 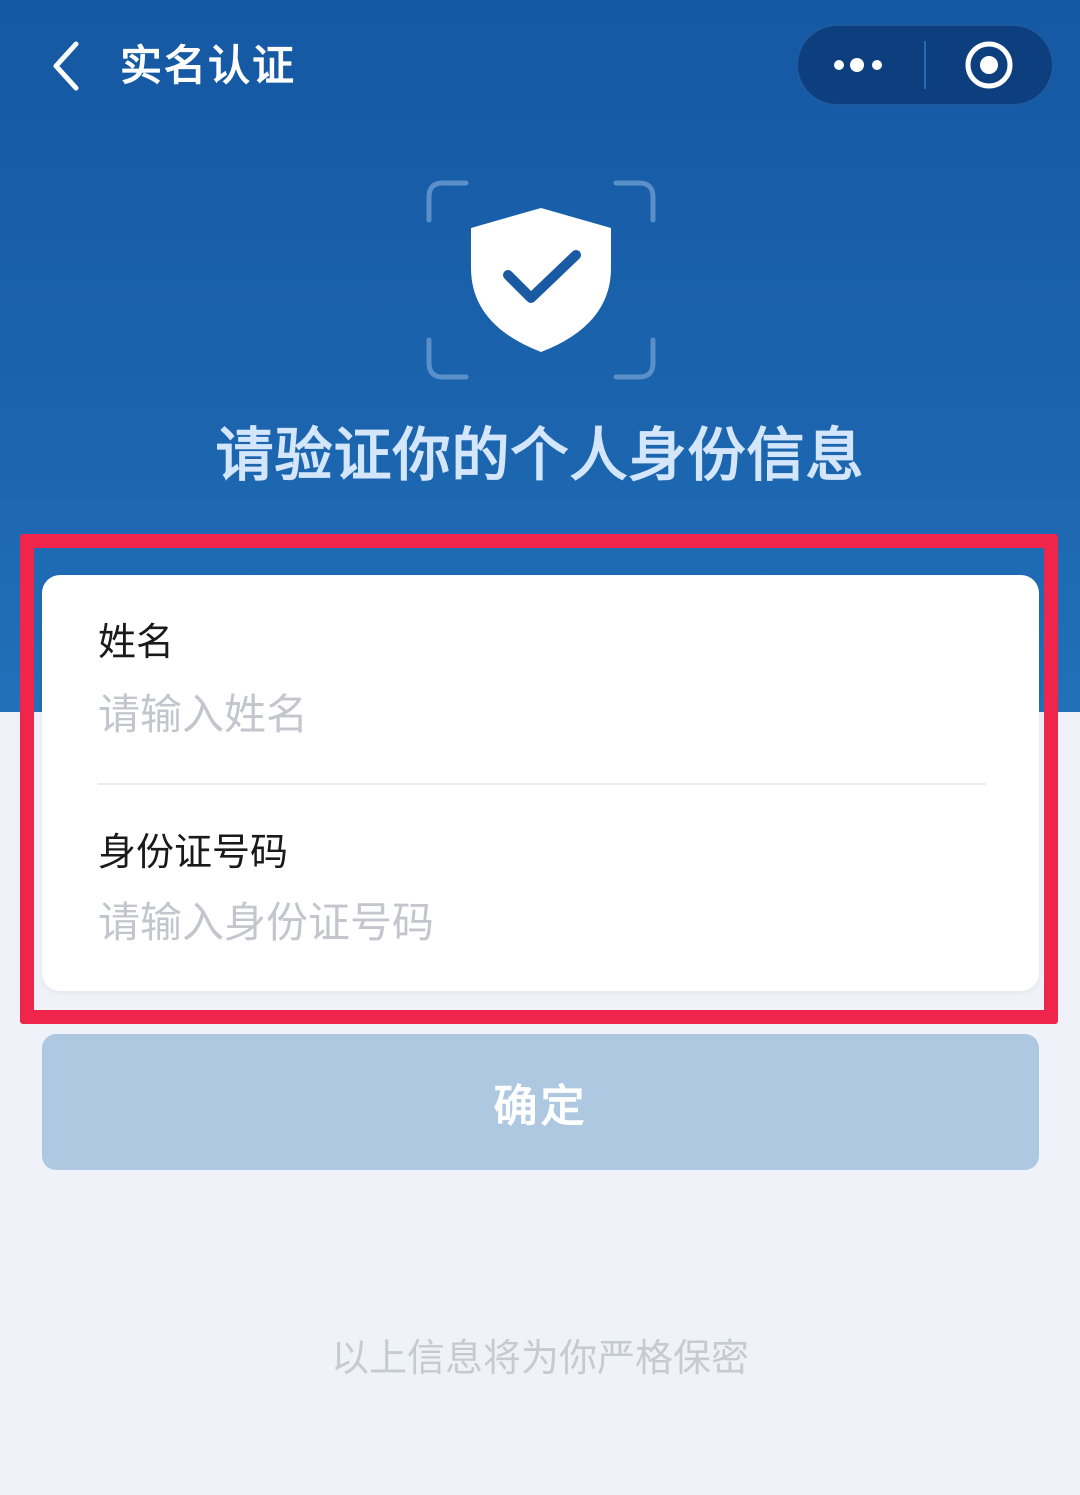 I want to click on more-button, so click(x=861, y=65).